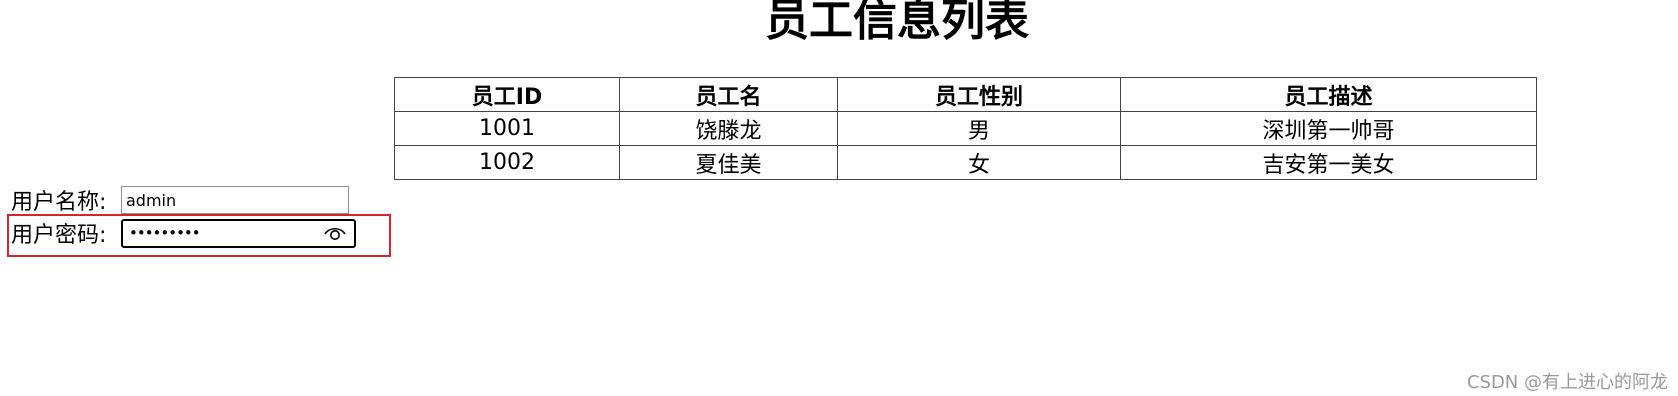 The width and height of the screenshot is (1678, 396). I want to click on cell-employee-id: 1002, so click(507, 162).